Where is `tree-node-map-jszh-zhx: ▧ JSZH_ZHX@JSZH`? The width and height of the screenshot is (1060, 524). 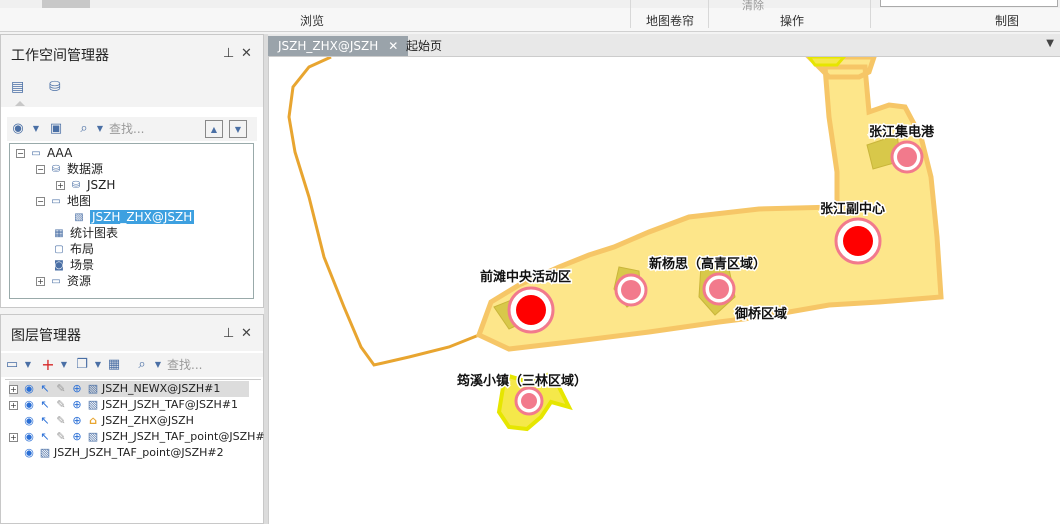
tree-node-map-jszh-zhx: ▧ JSZH_ZHX@JSZH is located at coordinates (133, 217).